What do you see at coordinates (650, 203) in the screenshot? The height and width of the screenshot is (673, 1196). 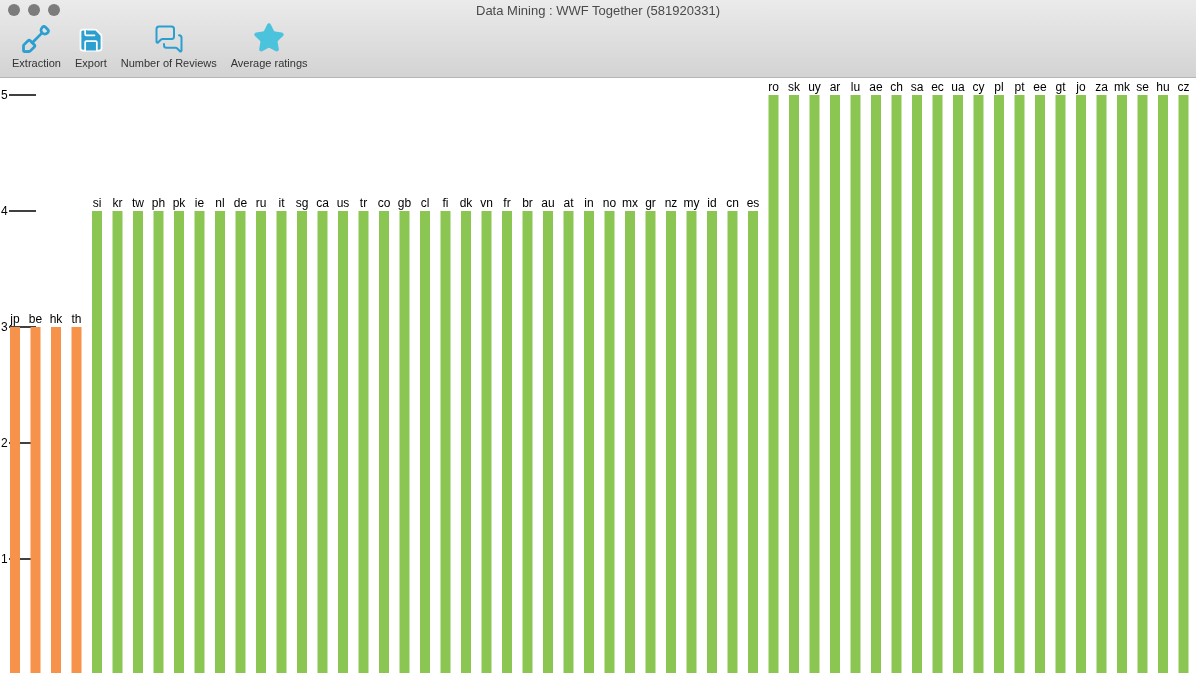 I see `bar-label: gr` at bounding box center [650, 203].